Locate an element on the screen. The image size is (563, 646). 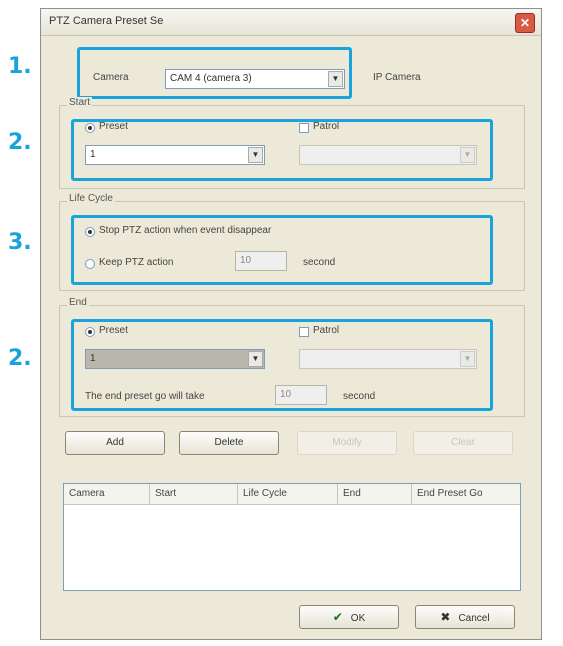
col-life-cycle: Life Cycle is located at coordinates (288, 494).